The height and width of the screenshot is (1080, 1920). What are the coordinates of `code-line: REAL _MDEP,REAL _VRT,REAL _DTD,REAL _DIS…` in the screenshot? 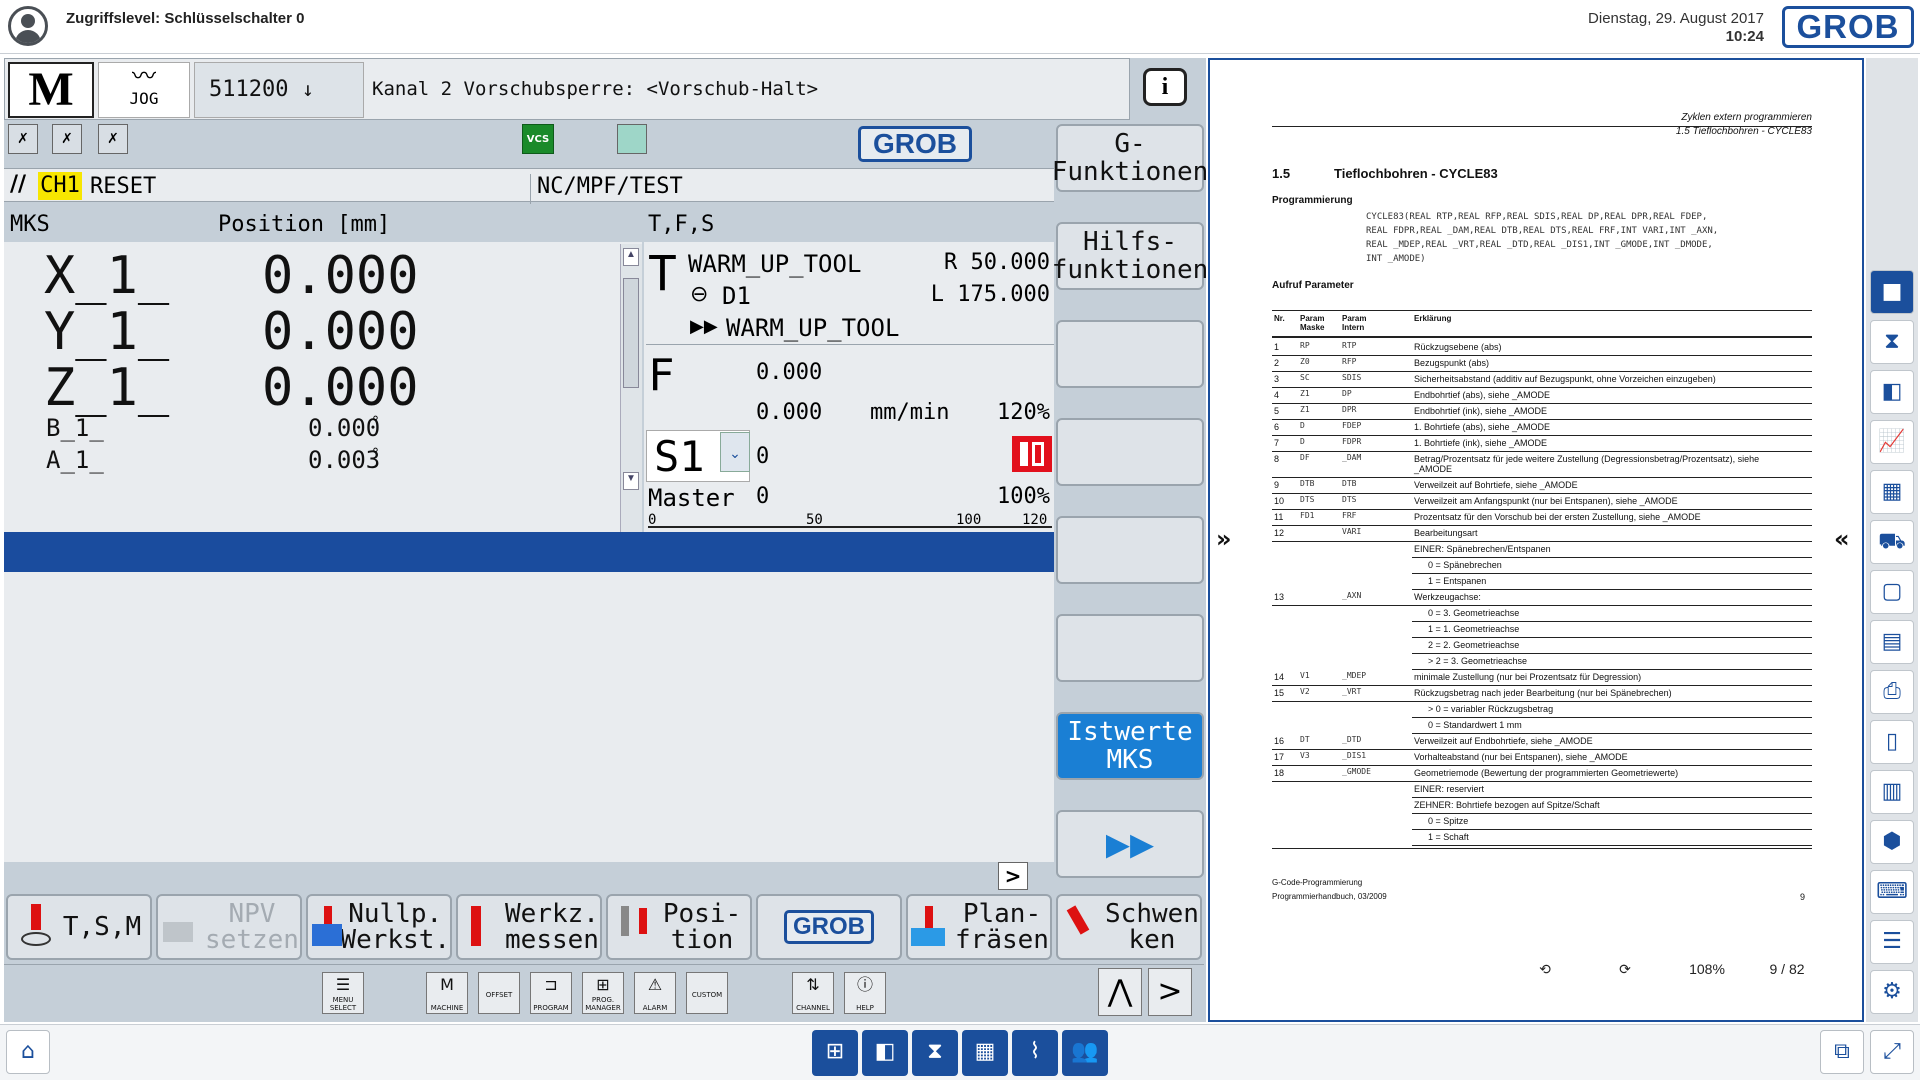 It's located at (1539, 245).